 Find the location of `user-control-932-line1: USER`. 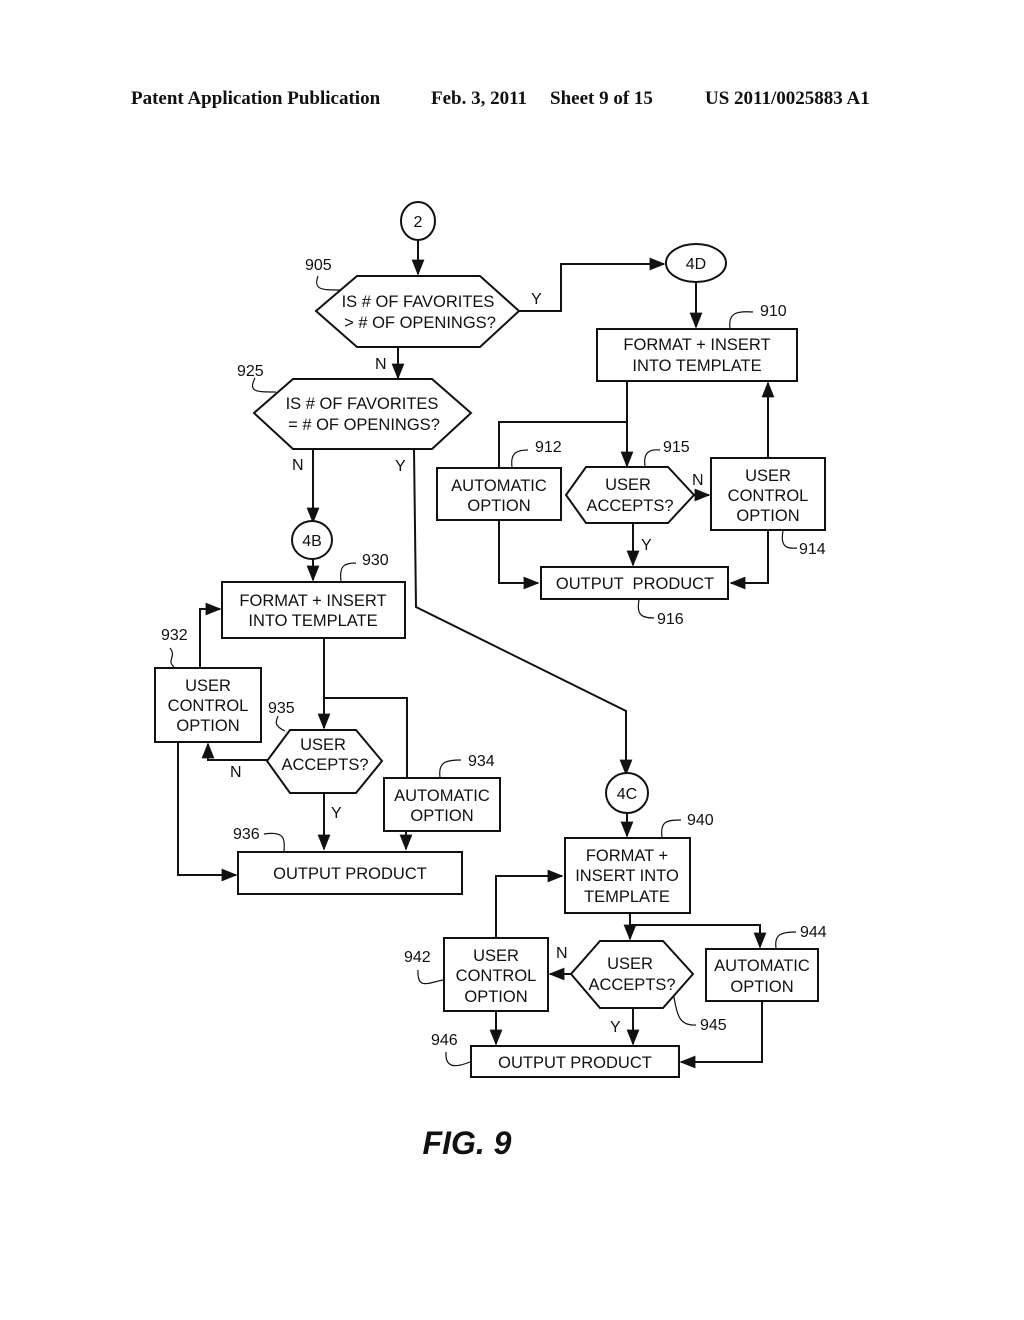

user-control-932-line1: USER is located at coordinates (208, 686).